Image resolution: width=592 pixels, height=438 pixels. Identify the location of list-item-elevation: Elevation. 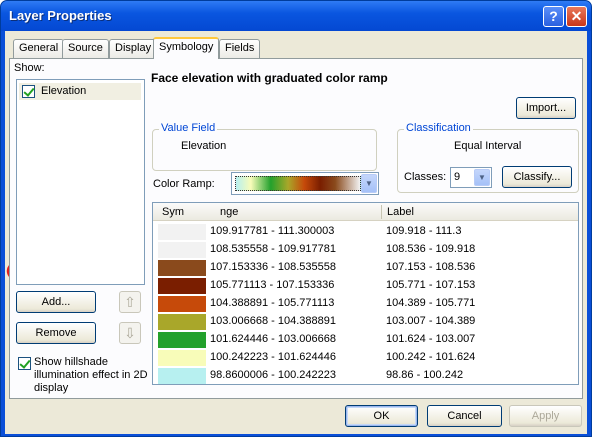
(80, 91).